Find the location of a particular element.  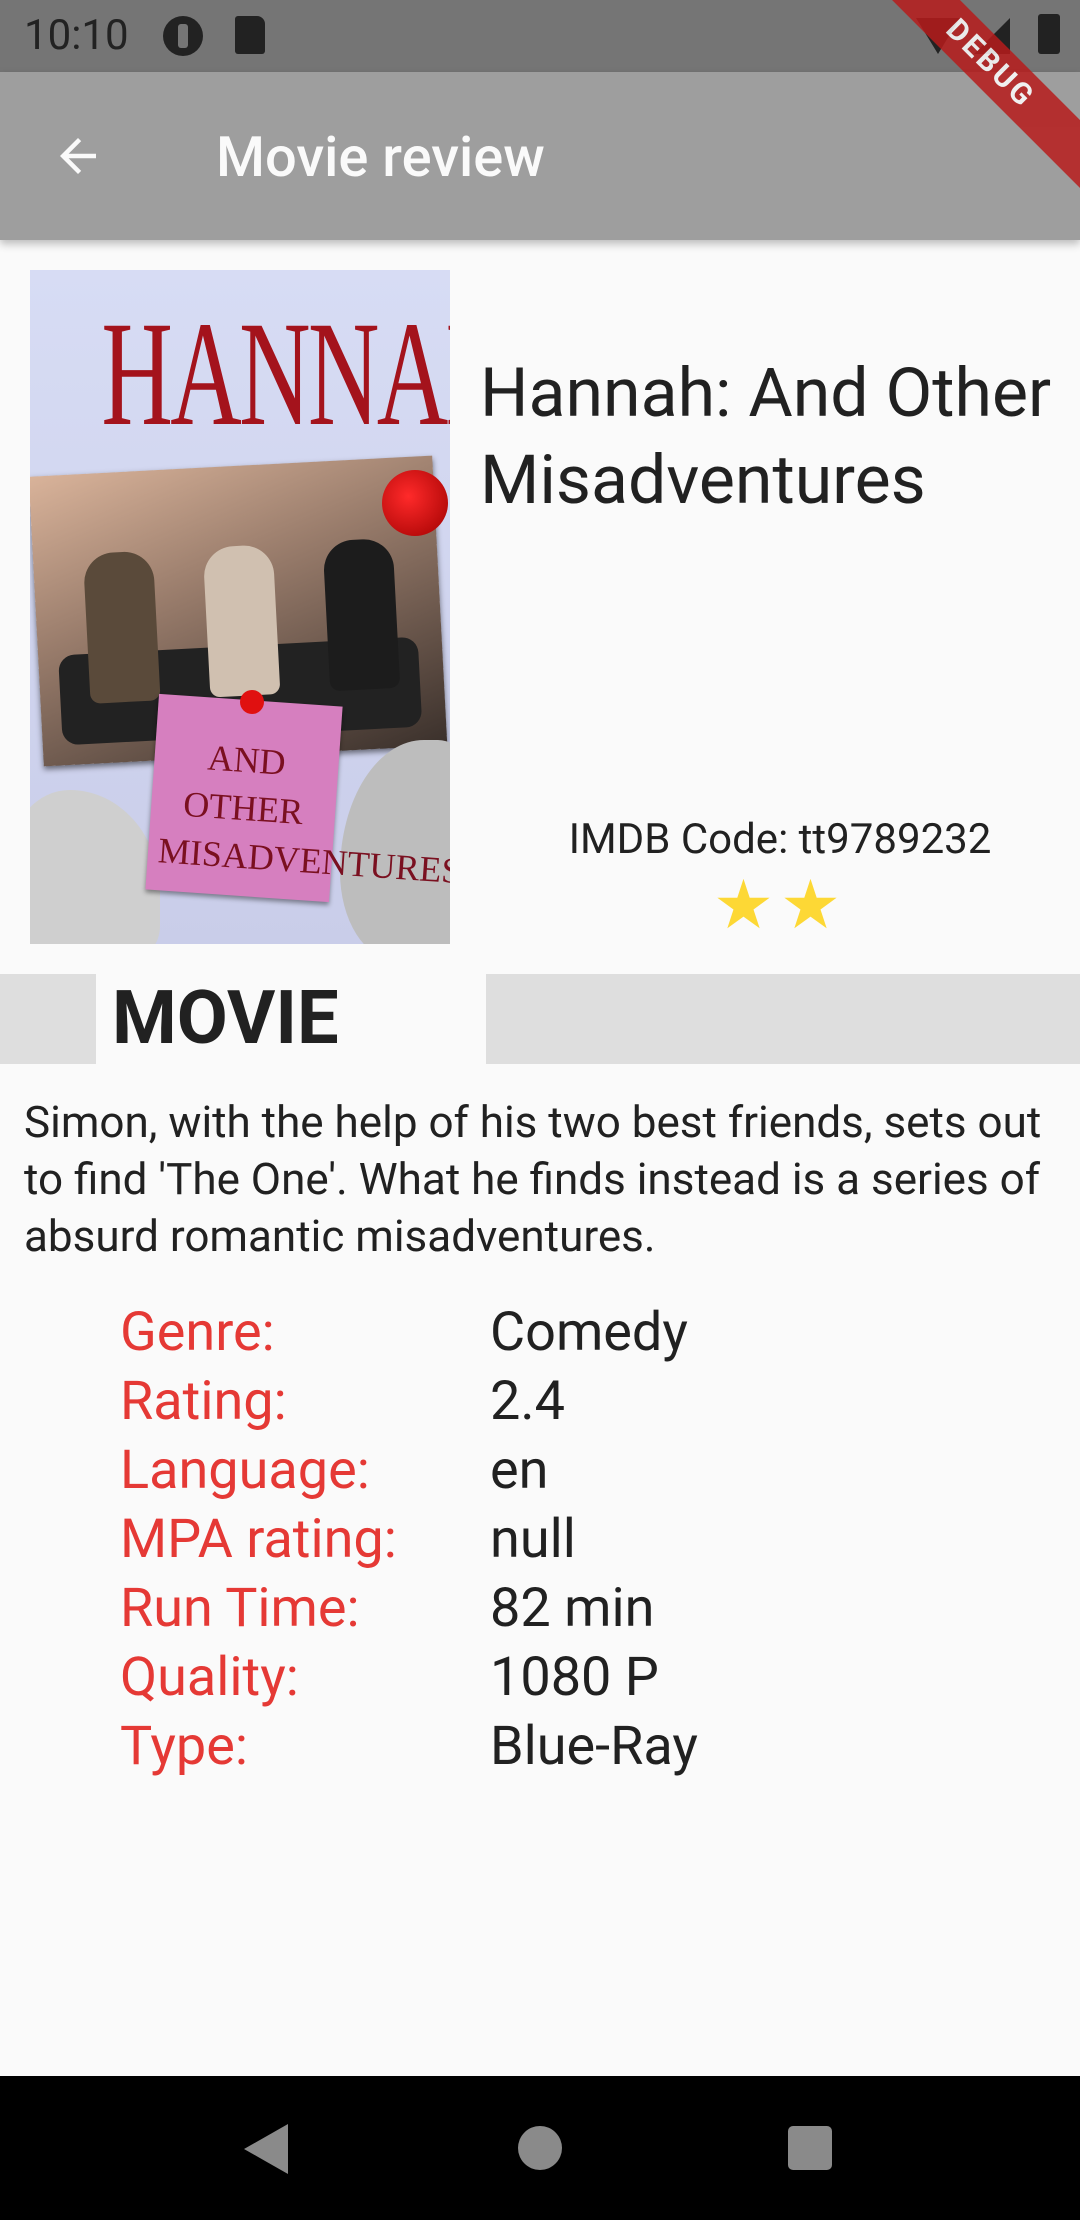

status-time: 10:10 is located at coordinates (76, 35).